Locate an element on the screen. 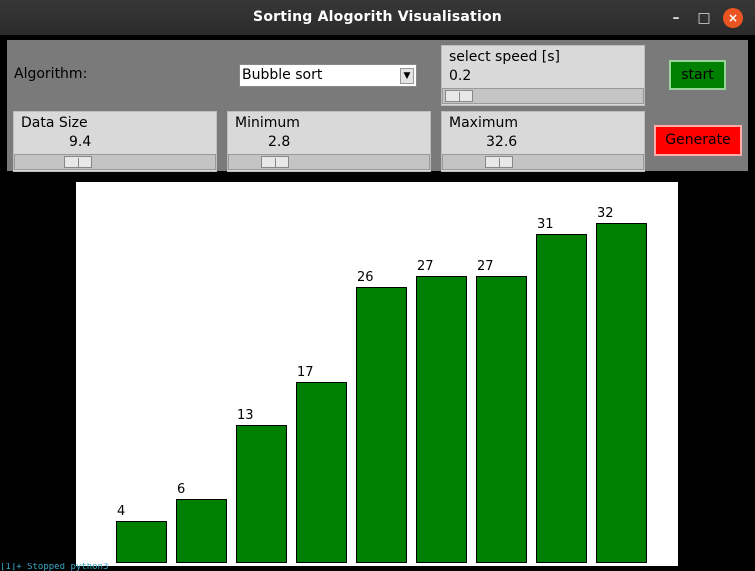 The height and width of the screenshot is (571, 755). generate-button: Generate is located at coordinates (698, 140).